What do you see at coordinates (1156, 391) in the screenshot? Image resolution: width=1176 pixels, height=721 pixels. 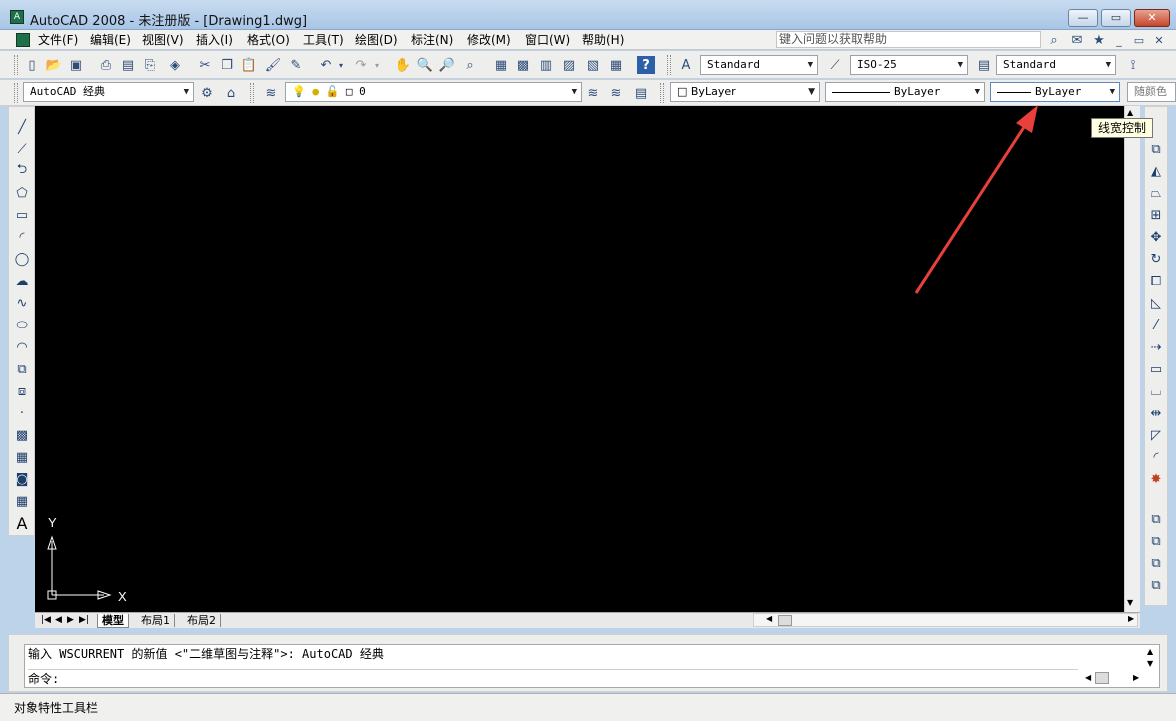 I see `break-icon: ⌴` at bounding box center [1156, 391].